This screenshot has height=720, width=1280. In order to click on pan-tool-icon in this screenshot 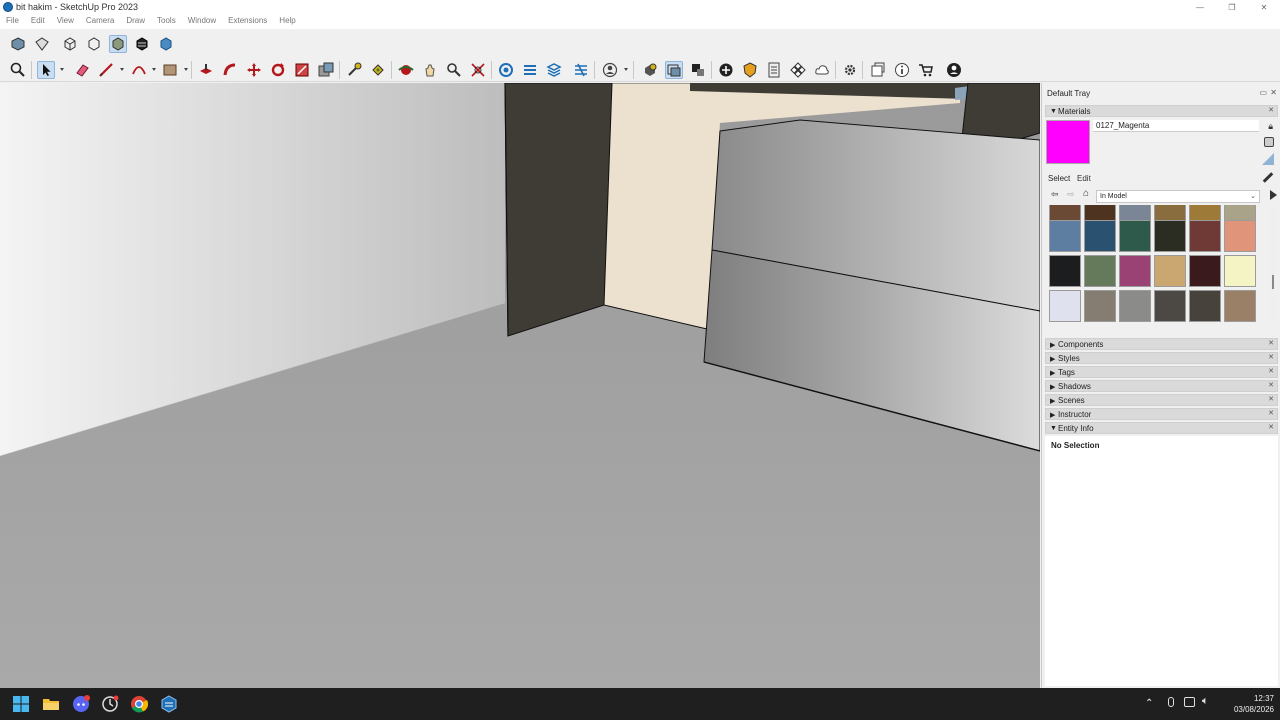, I will do `click(430, 70)`.